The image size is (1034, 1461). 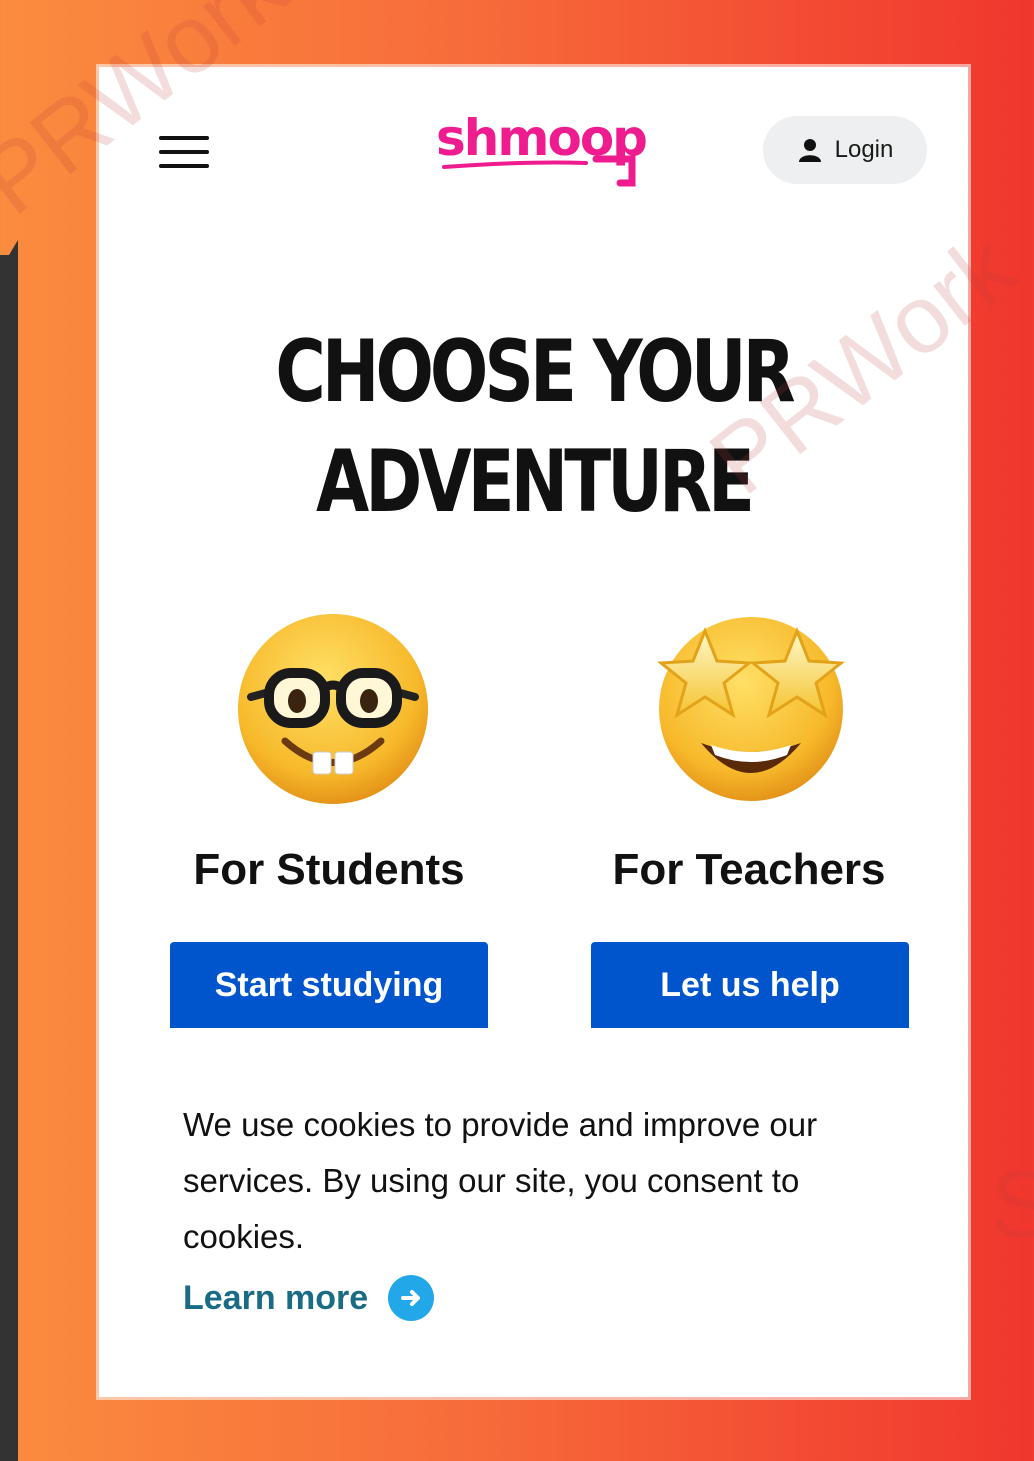 What do you see at coordinates (333, 709) in the screenshot?
I see `nerd-face-icon` at bounding box center [333, 709].